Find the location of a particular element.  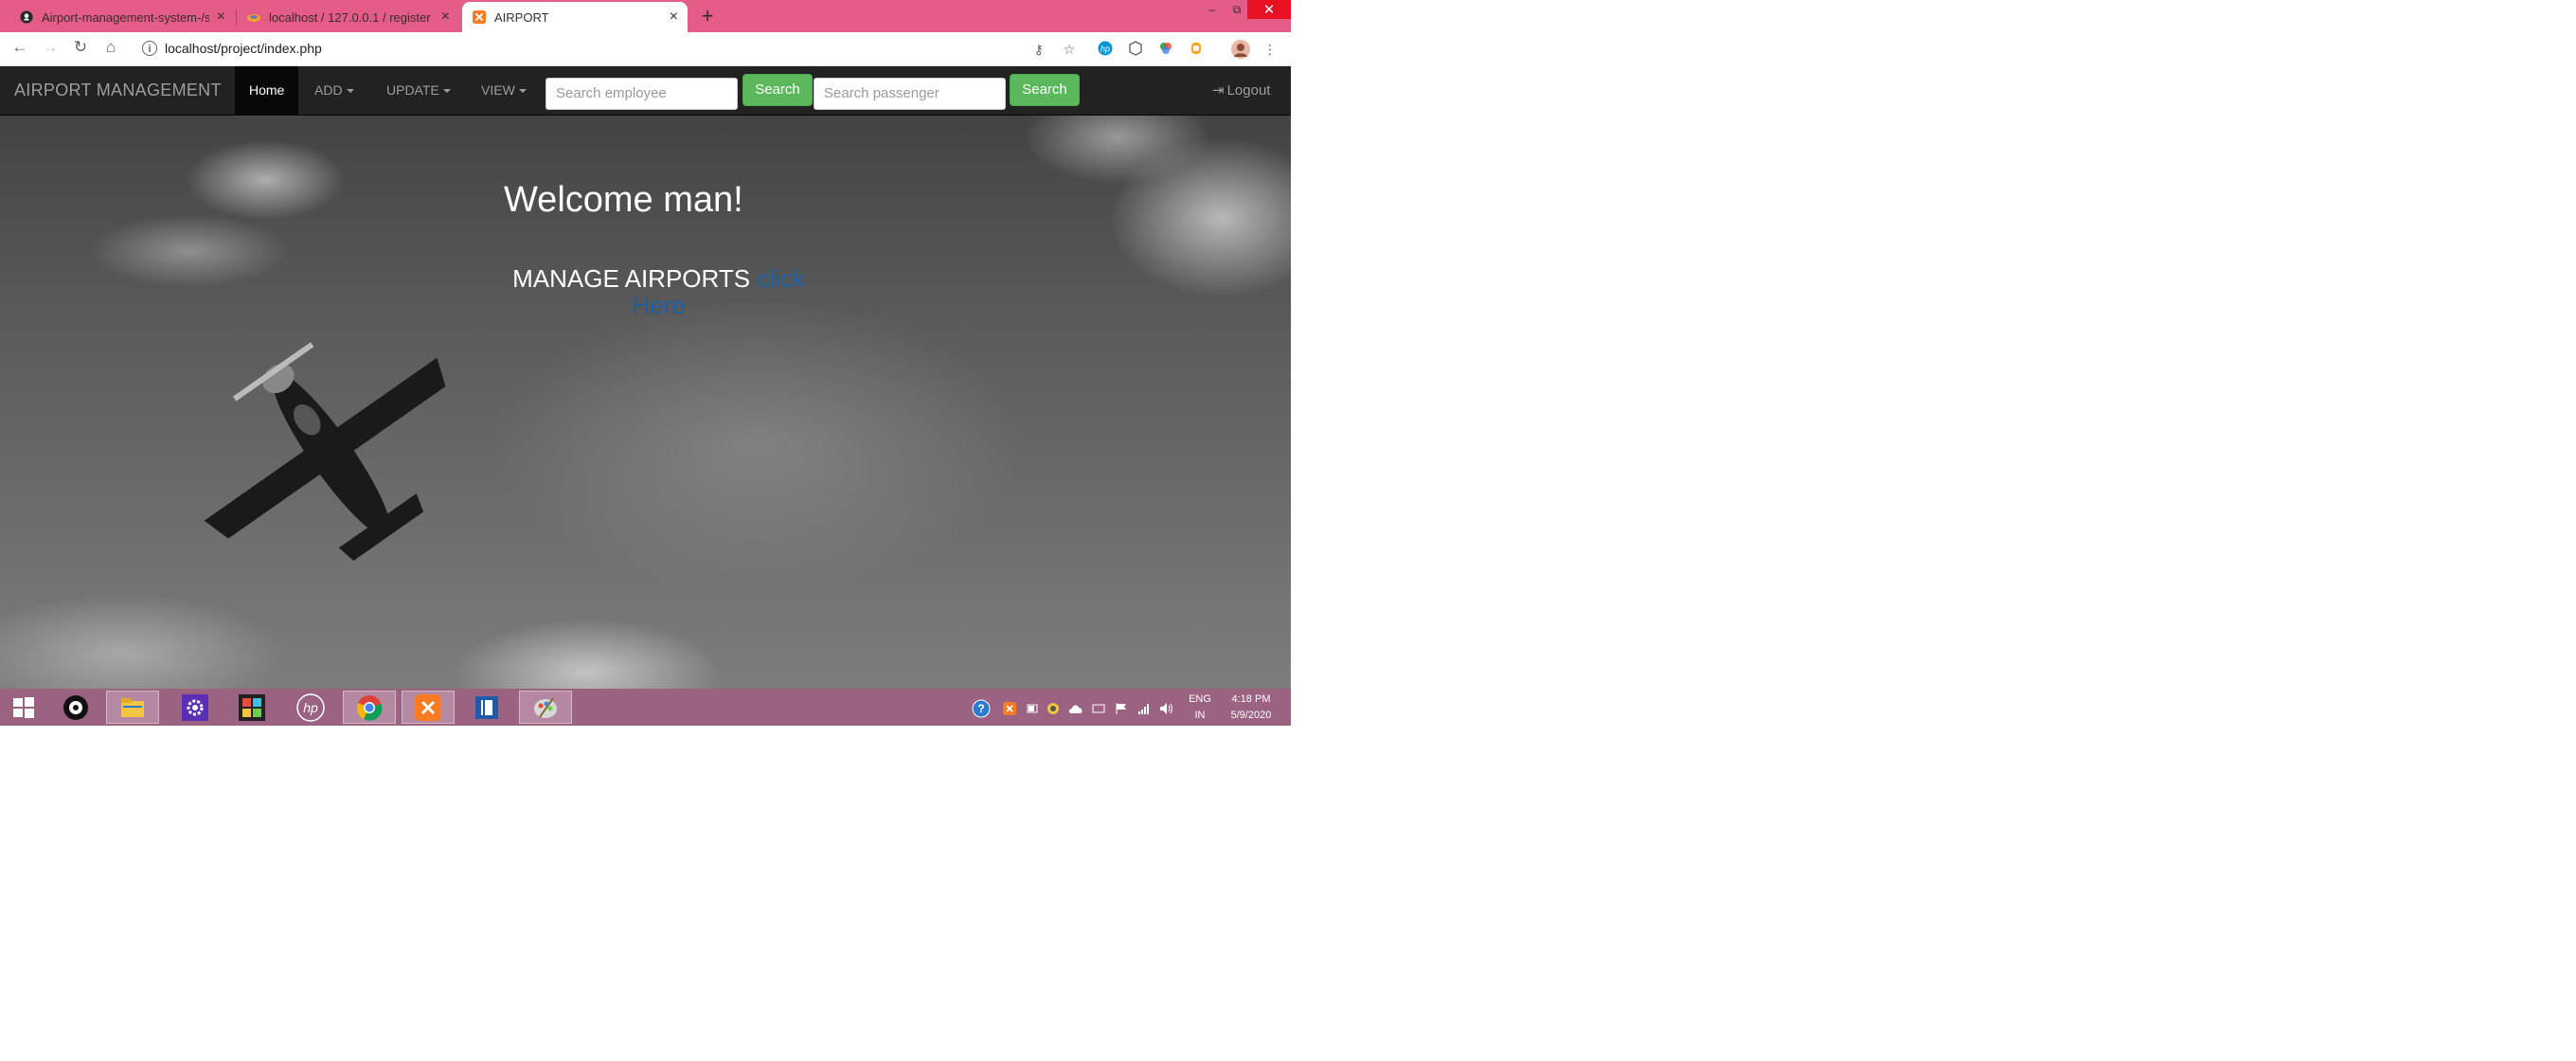

windows-taskbar: hp ? ENG IN 4:18 PM 5/9/2020 is located at coordinates (645, 707).